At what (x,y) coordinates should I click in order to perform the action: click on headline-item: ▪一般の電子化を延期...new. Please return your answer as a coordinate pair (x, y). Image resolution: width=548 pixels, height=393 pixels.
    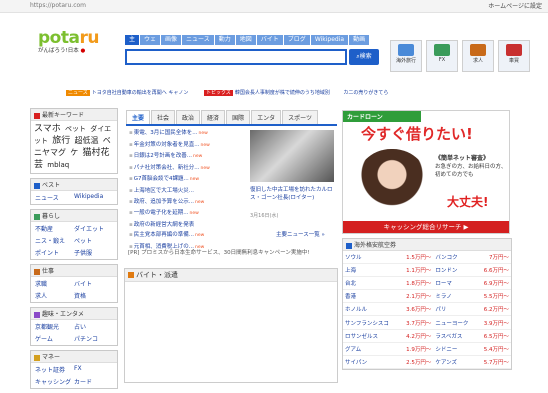
    Looking at the image, I should click on (188, 214).